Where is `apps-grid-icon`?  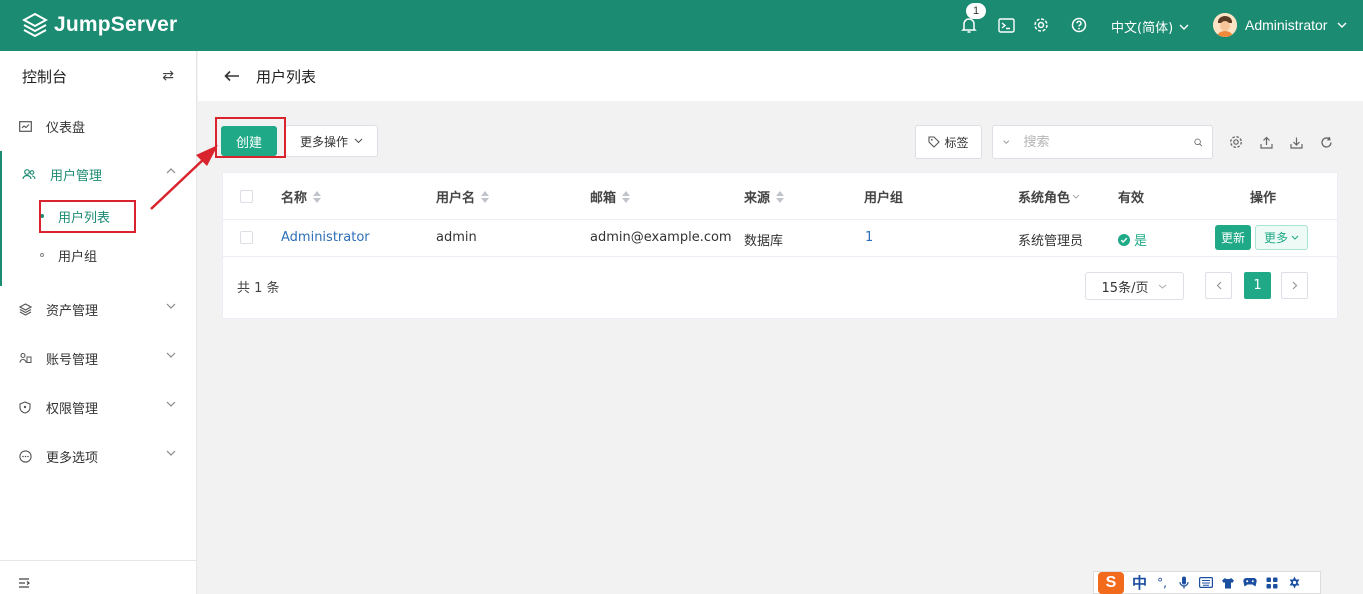
apps-grid-icon is located at coordinates (1272, 583).